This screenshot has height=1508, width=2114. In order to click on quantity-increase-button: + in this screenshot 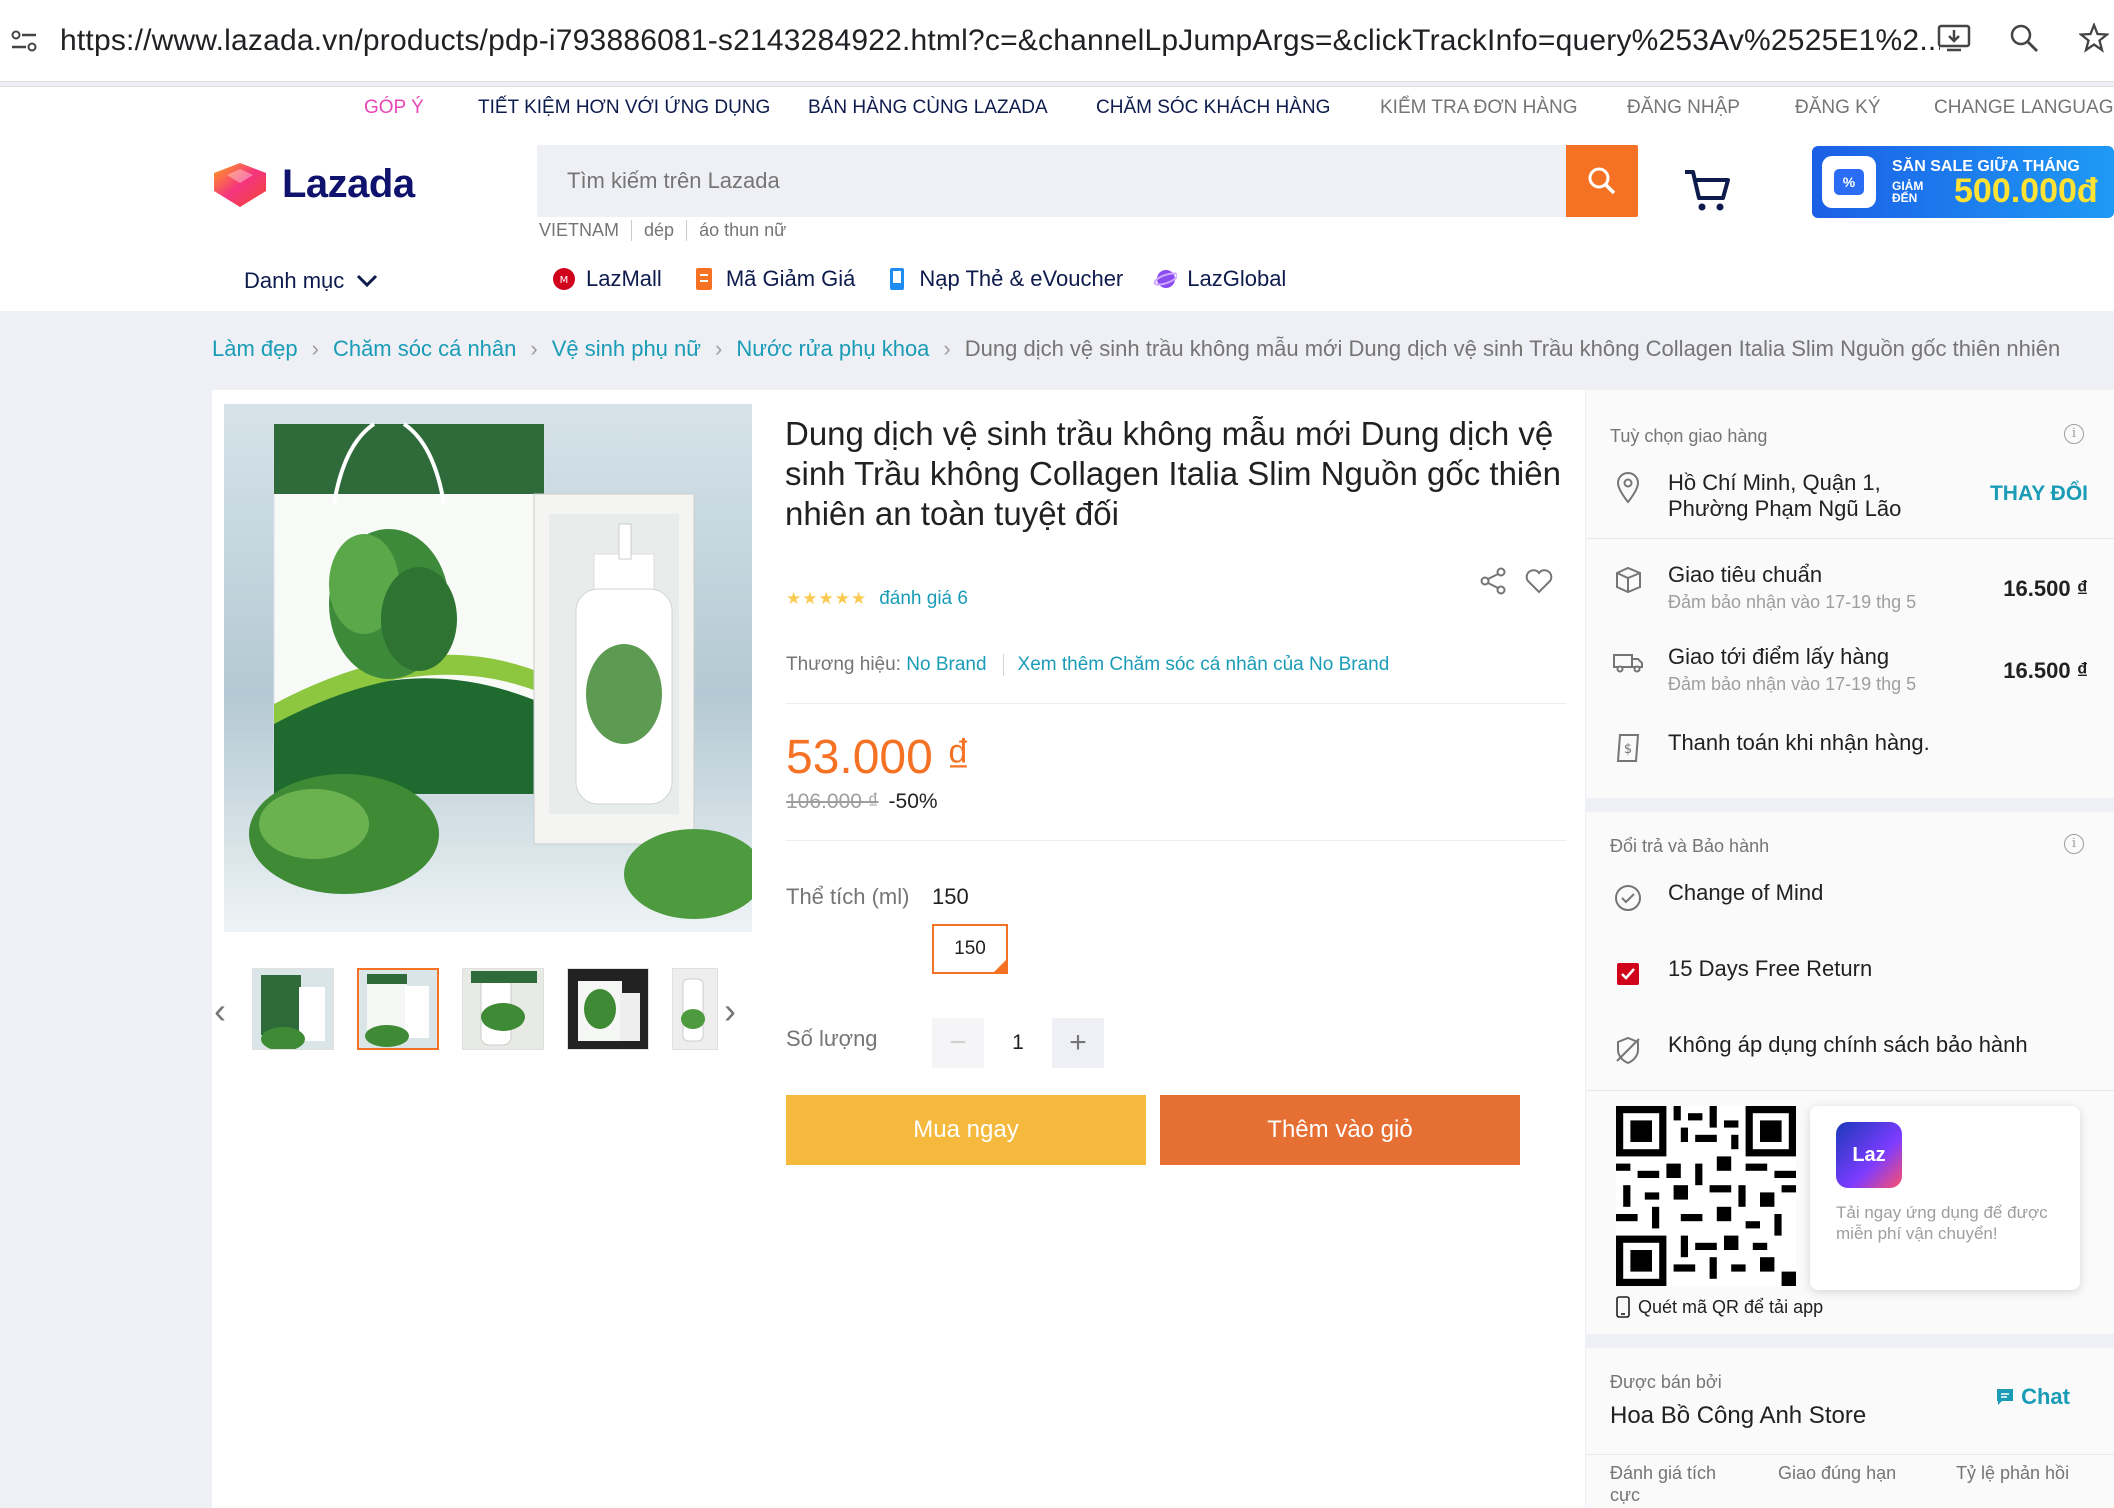, I will do `click(1078, 1043)`.